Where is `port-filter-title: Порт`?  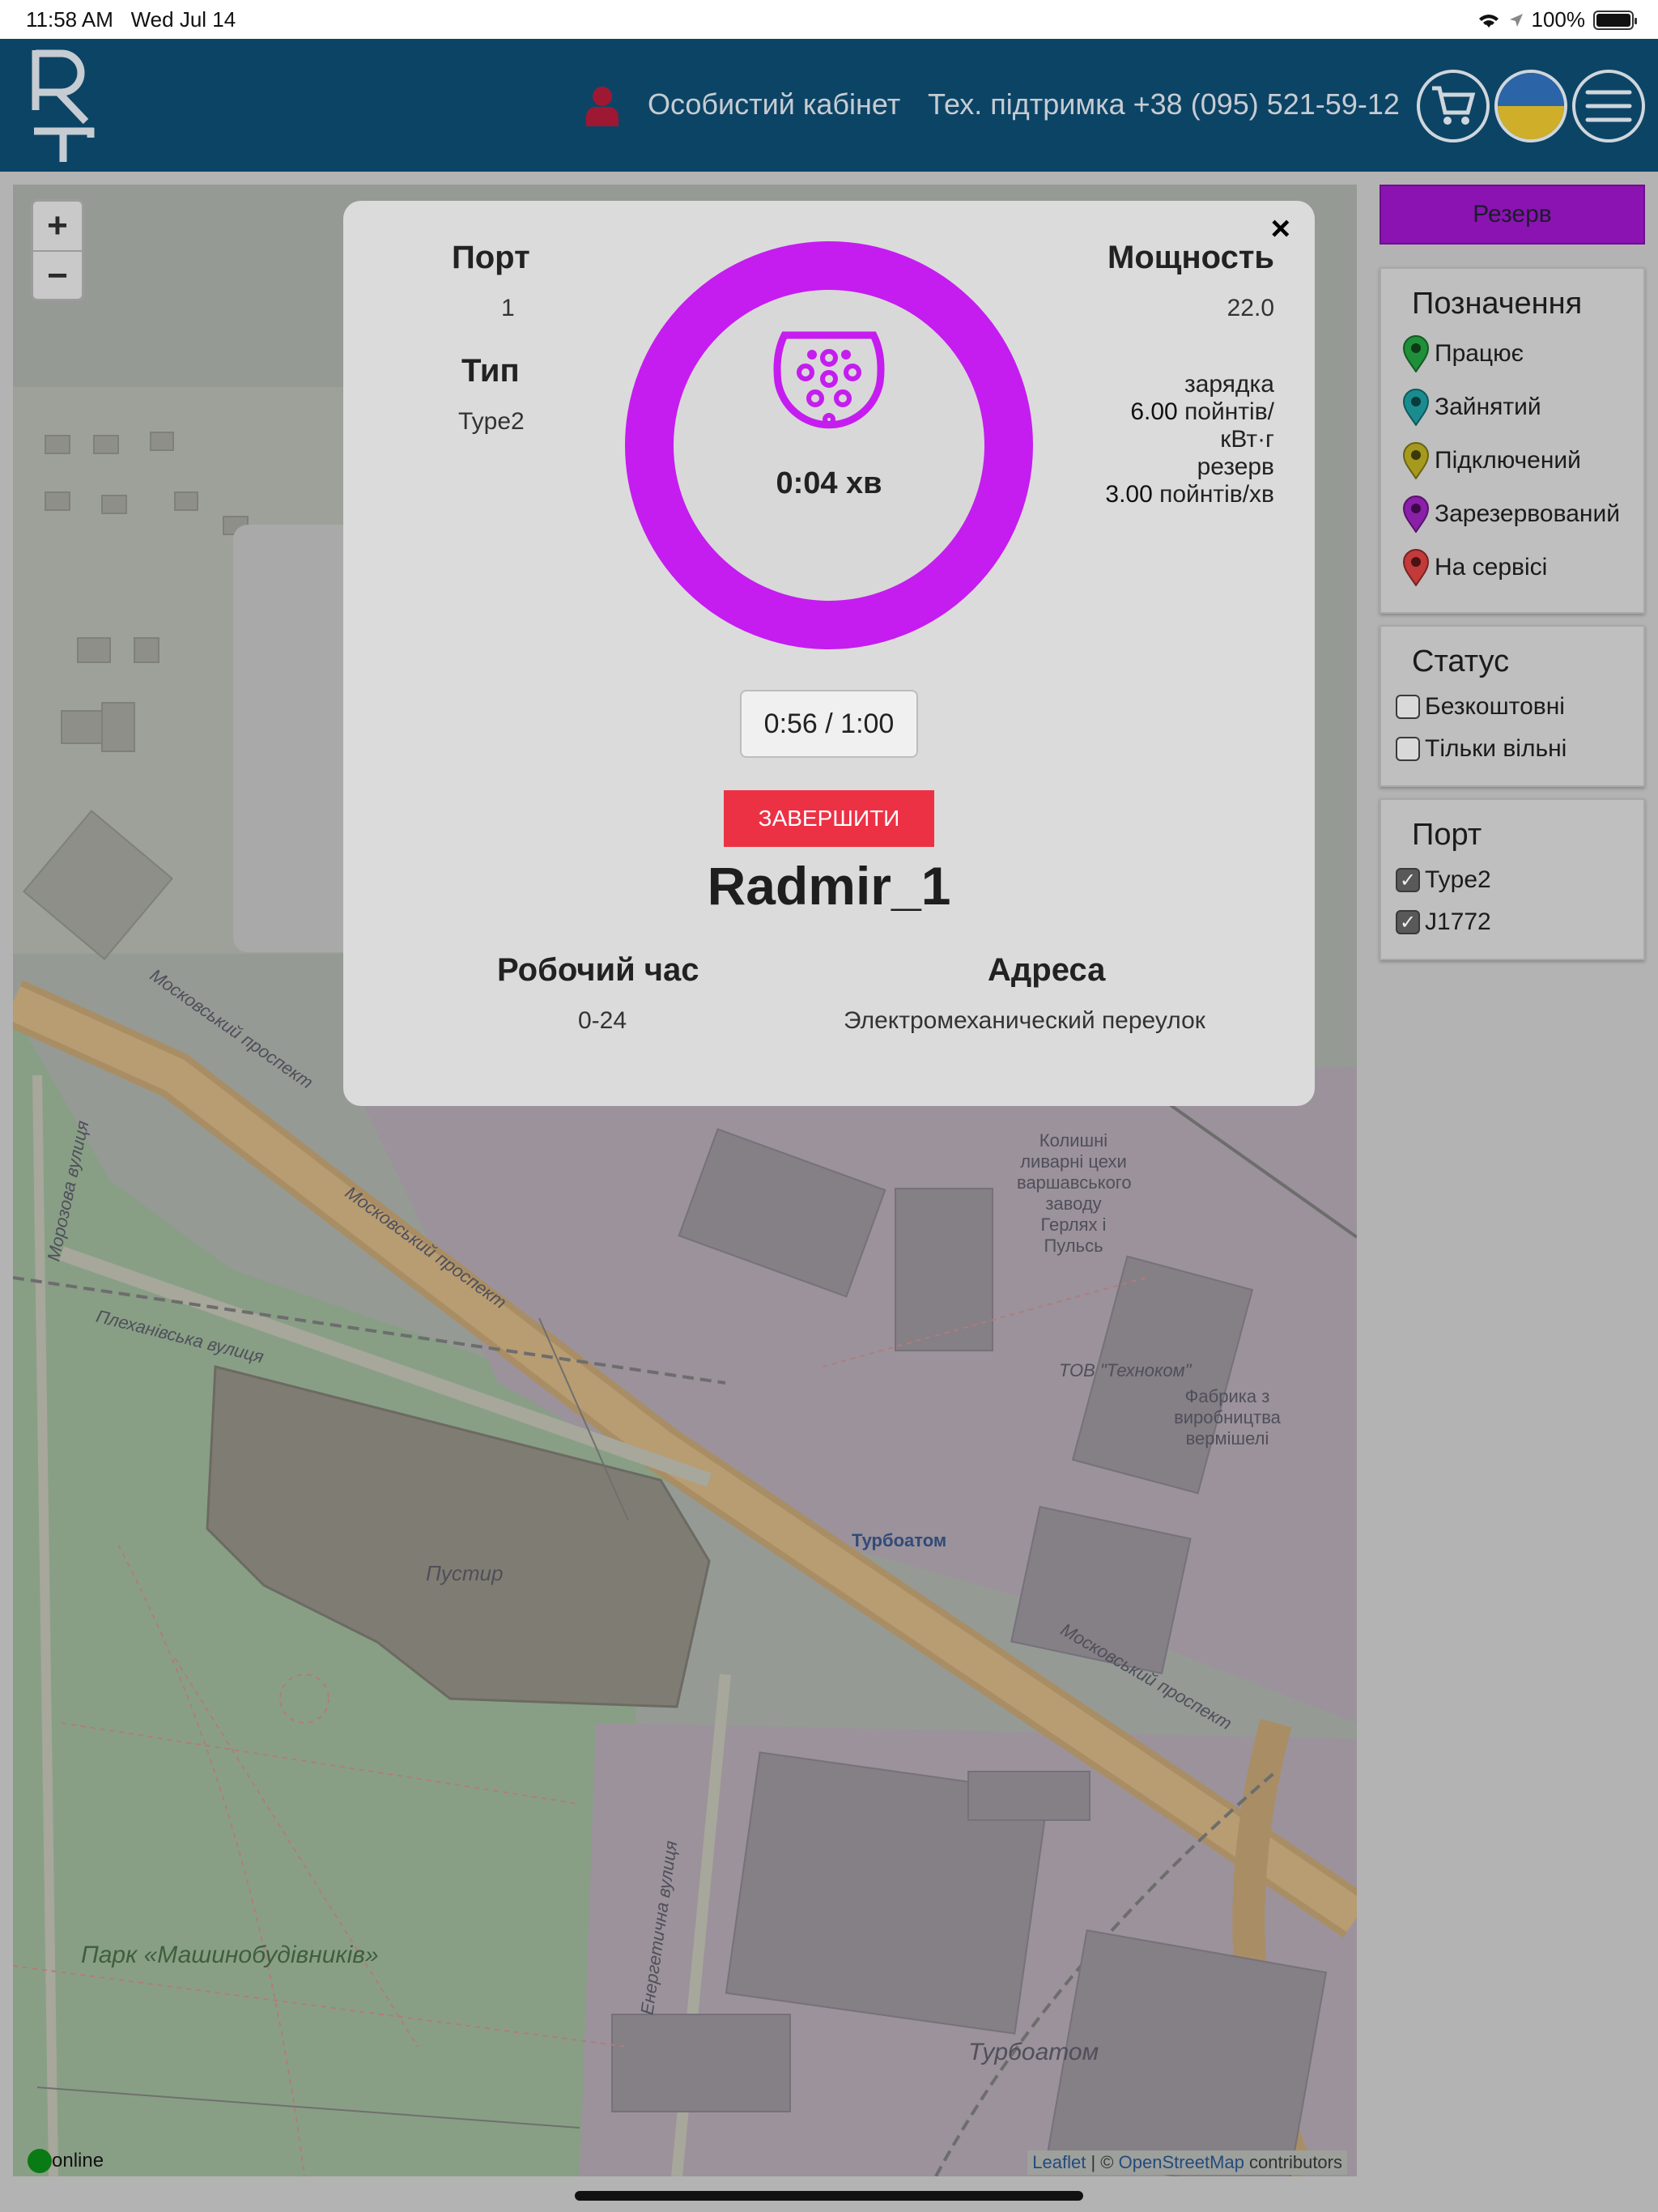 port-filter-title: Порт is located at coordinates (1447, 835).